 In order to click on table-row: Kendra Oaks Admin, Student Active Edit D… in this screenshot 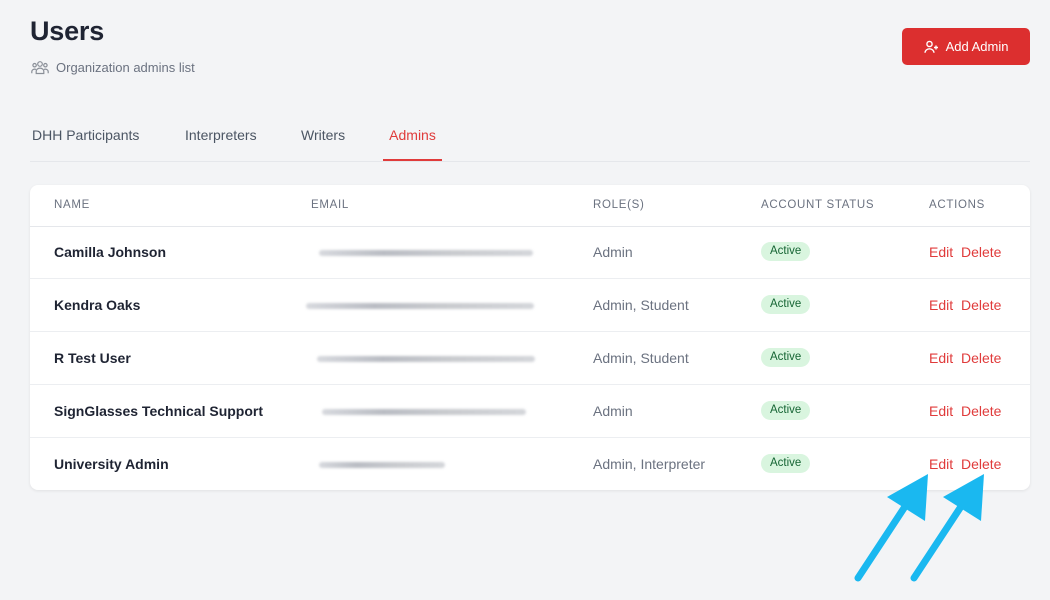, I will do `click(530, 305)`.